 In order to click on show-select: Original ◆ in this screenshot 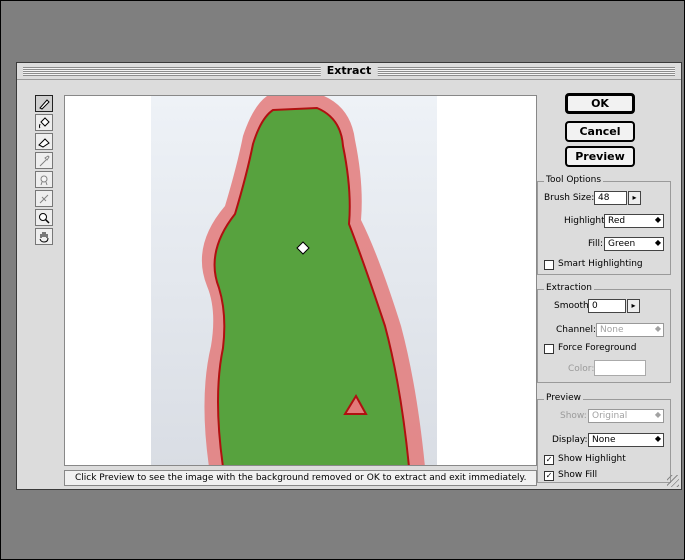, I will do `click(626, 416)`.